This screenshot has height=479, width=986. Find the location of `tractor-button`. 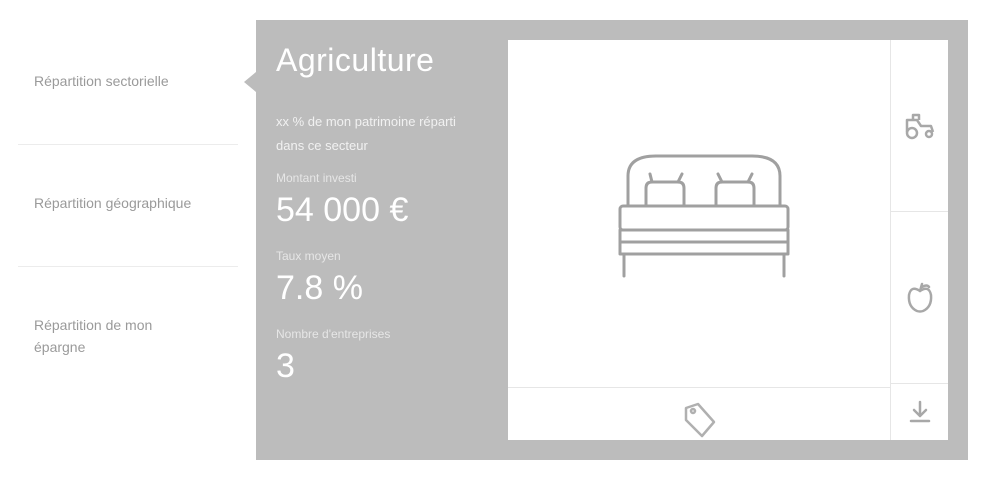

tractor-button is located at coordinates (919, 126).